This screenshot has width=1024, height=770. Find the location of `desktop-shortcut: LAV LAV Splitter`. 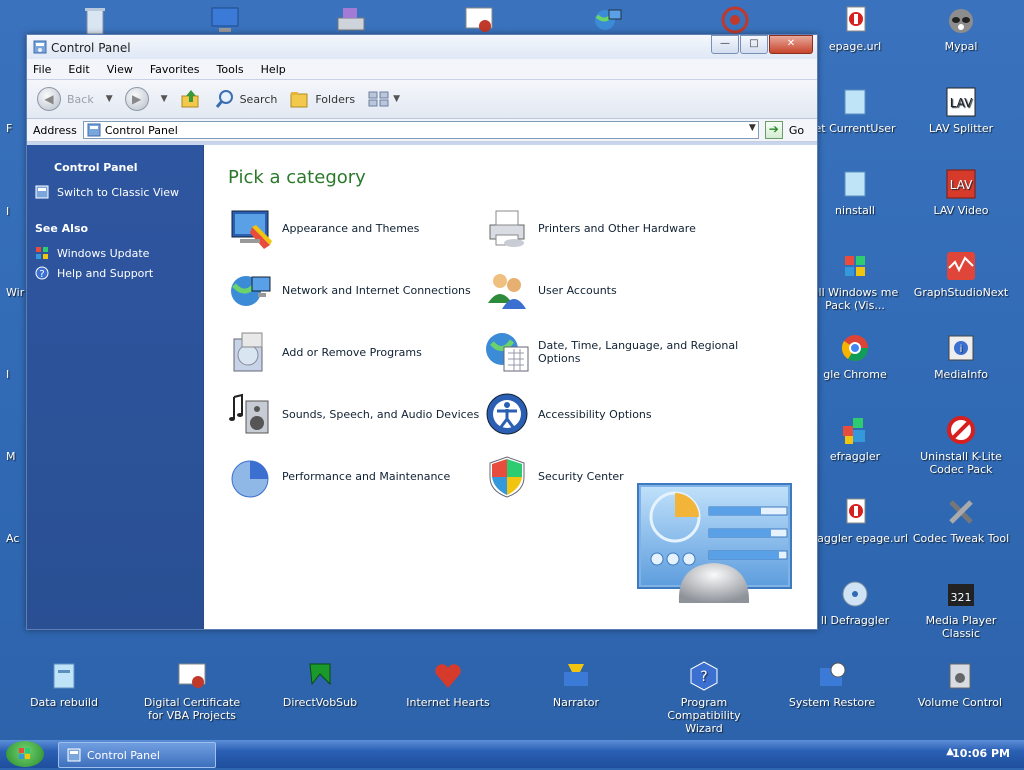

desktop-shortcut: LAV LAV Splitter is located at coordinates (961, 110).